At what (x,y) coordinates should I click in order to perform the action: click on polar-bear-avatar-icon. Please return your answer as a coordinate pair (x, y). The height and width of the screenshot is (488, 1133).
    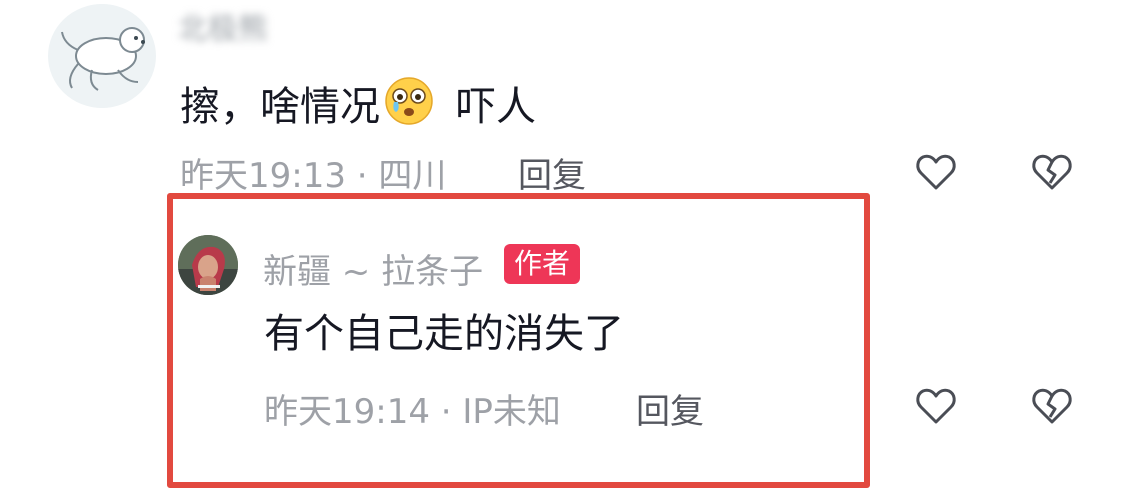
    Looking at the image, I should click on (102, 56).